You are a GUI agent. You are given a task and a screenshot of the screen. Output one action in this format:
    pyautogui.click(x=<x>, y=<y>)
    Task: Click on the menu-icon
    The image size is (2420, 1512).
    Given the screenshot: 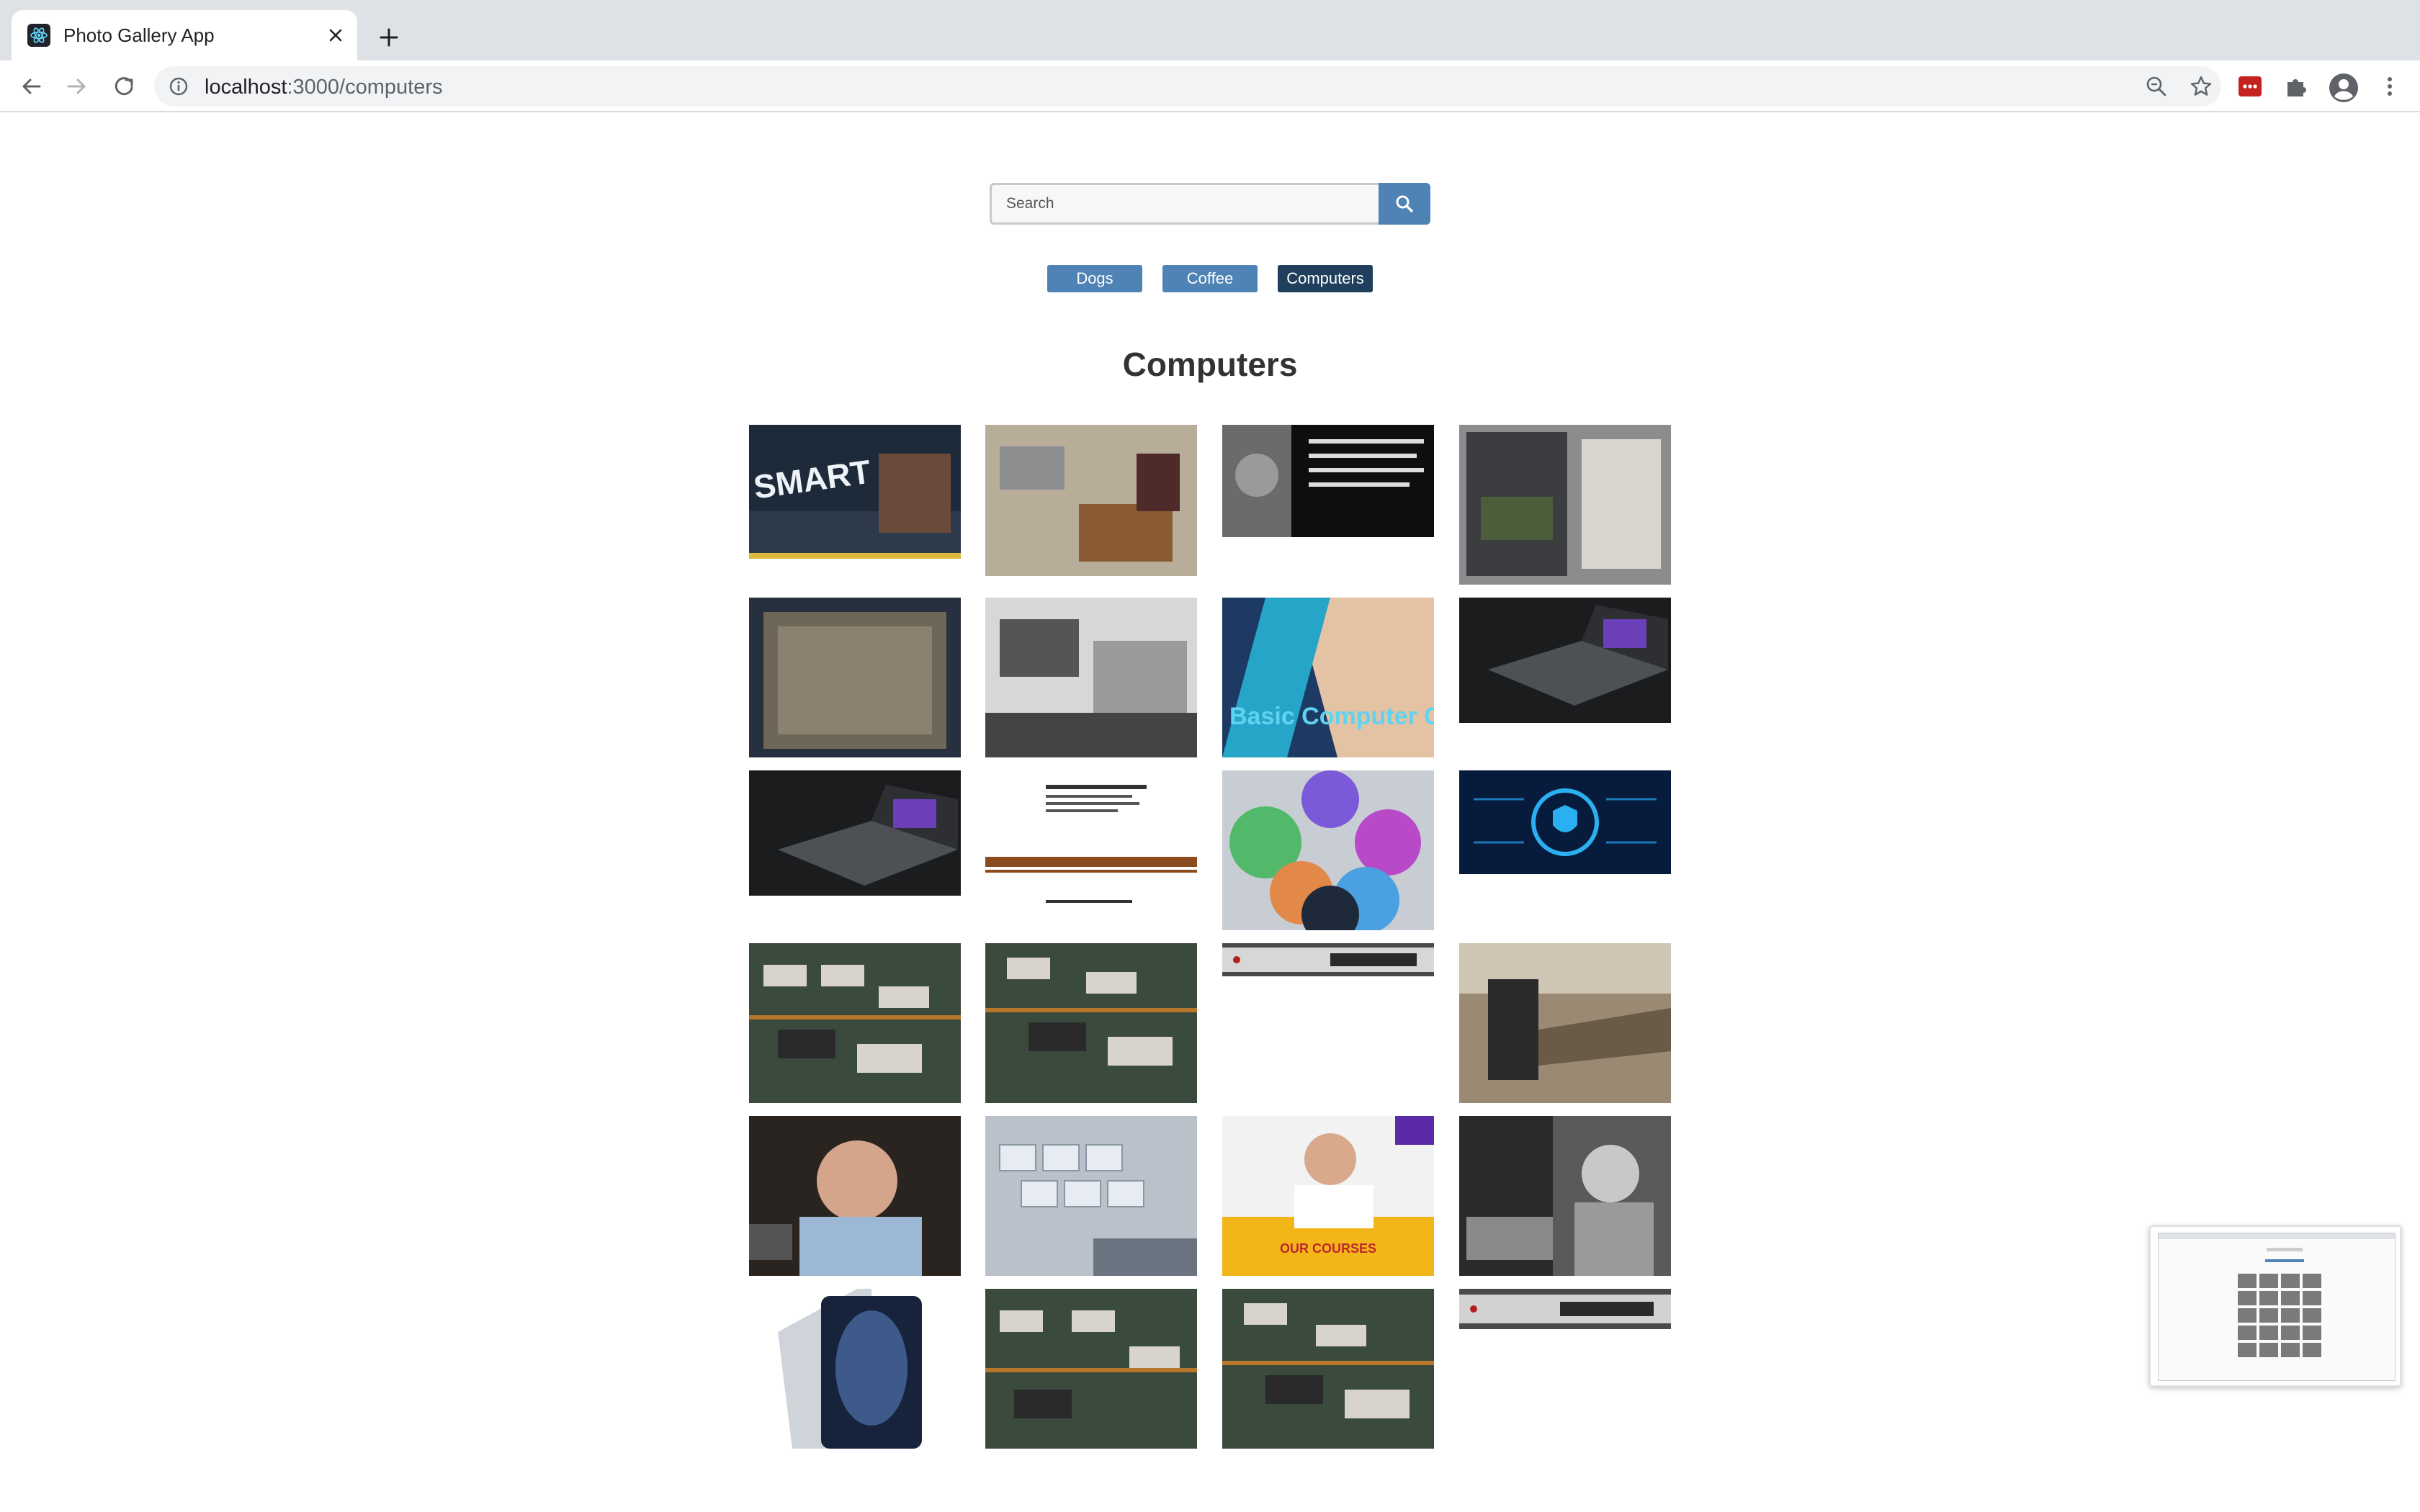 What is the action you would take?
    pyautogui.click(x=2389, y=86)
    